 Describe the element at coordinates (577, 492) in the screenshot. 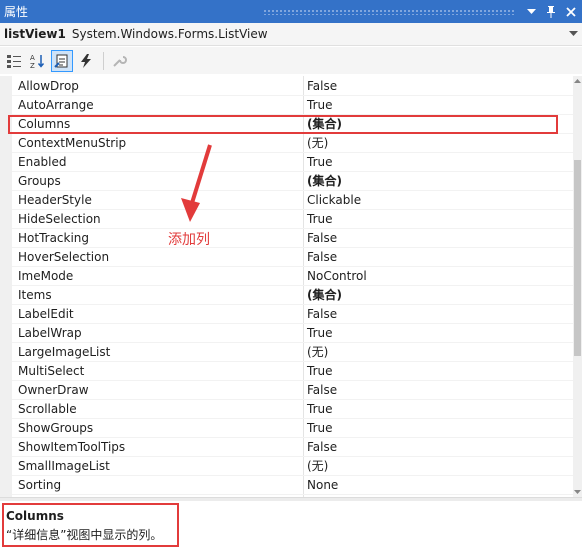

I see `scroll-down-arrow-icon` at that location.